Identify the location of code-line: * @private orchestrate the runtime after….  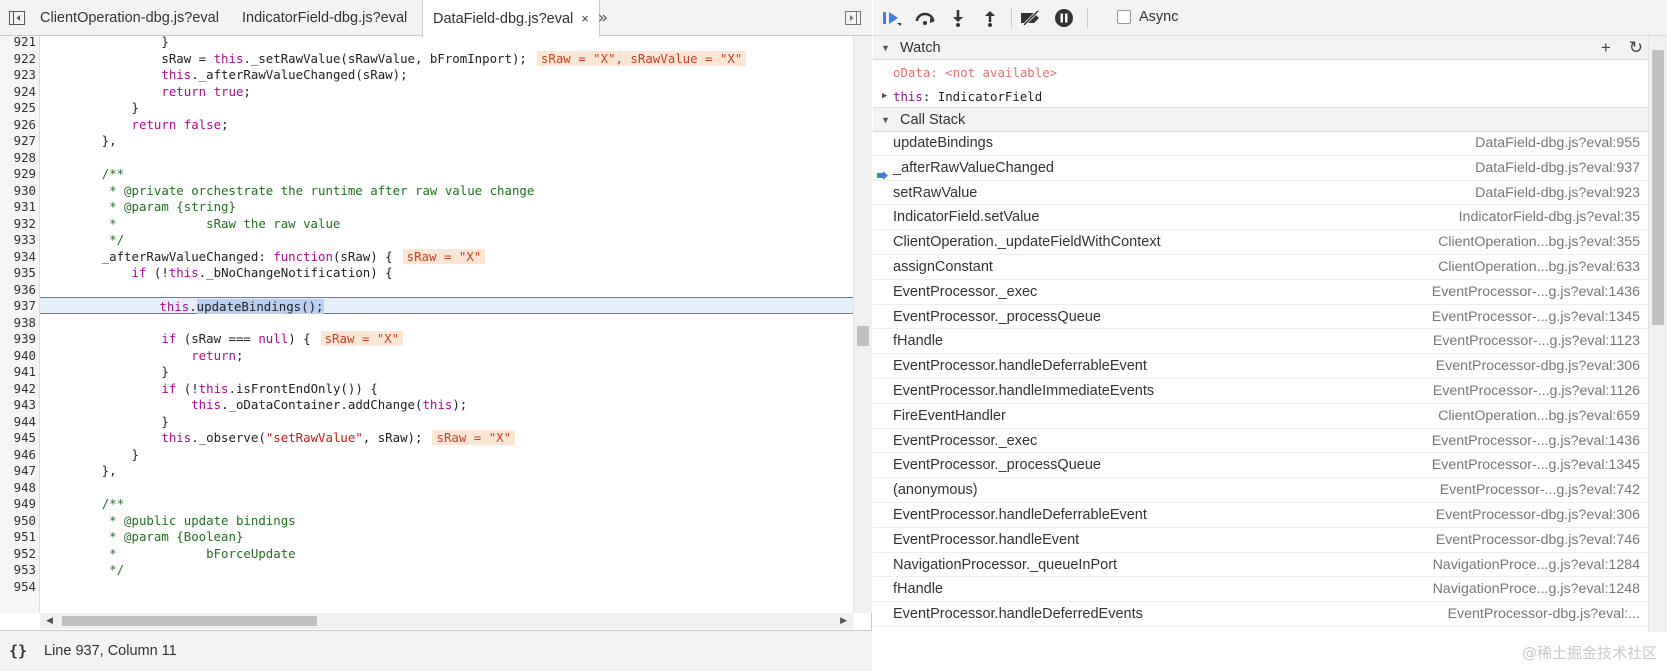
(447, 190).